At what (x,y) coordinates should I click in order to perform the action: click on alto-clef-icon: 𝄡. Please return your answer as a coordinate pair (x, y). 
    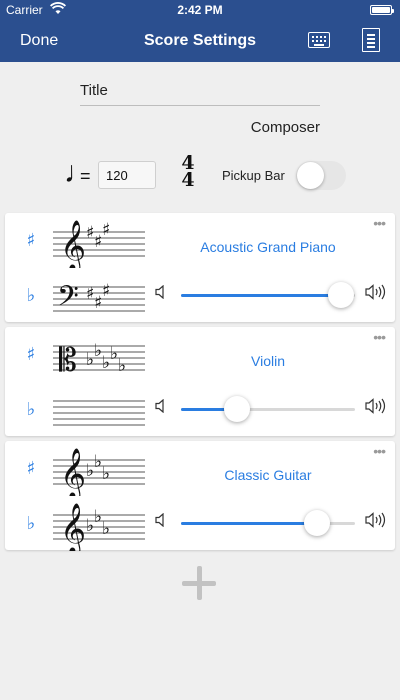
    Looking at the image, I should click on (68, 360).